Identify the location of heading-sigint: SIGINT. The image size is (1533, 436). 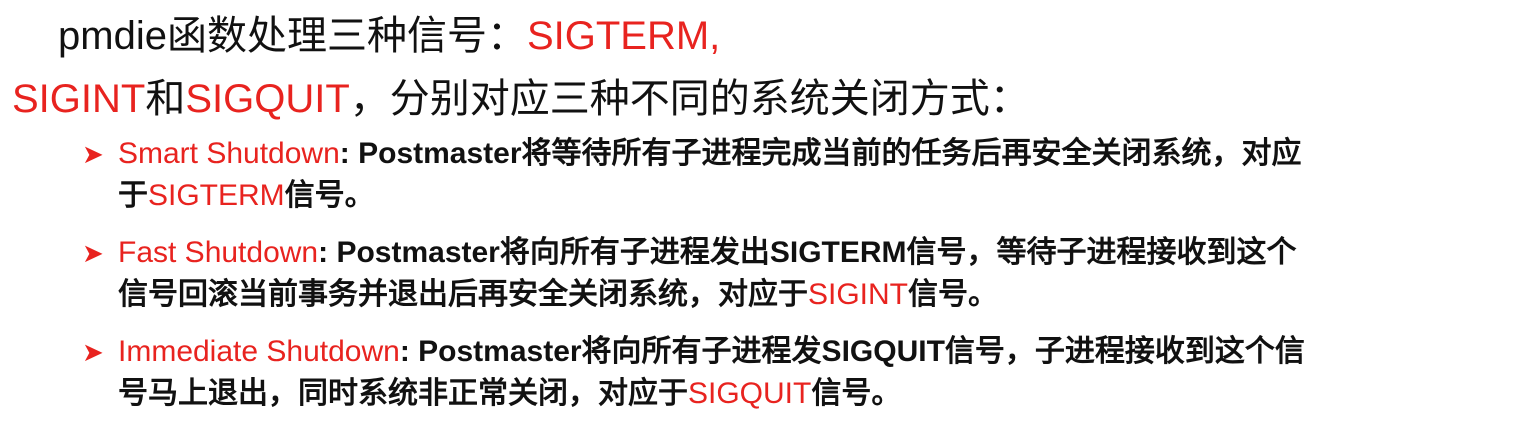
(79, 99).